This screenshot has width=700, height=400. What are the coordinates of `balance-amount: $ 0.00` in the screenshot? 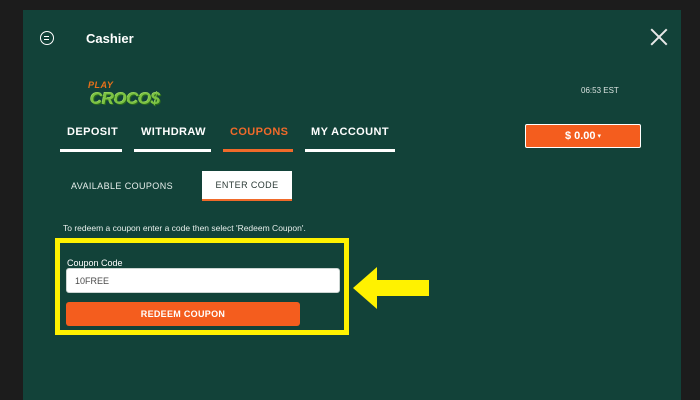 It's located at (580, 136).